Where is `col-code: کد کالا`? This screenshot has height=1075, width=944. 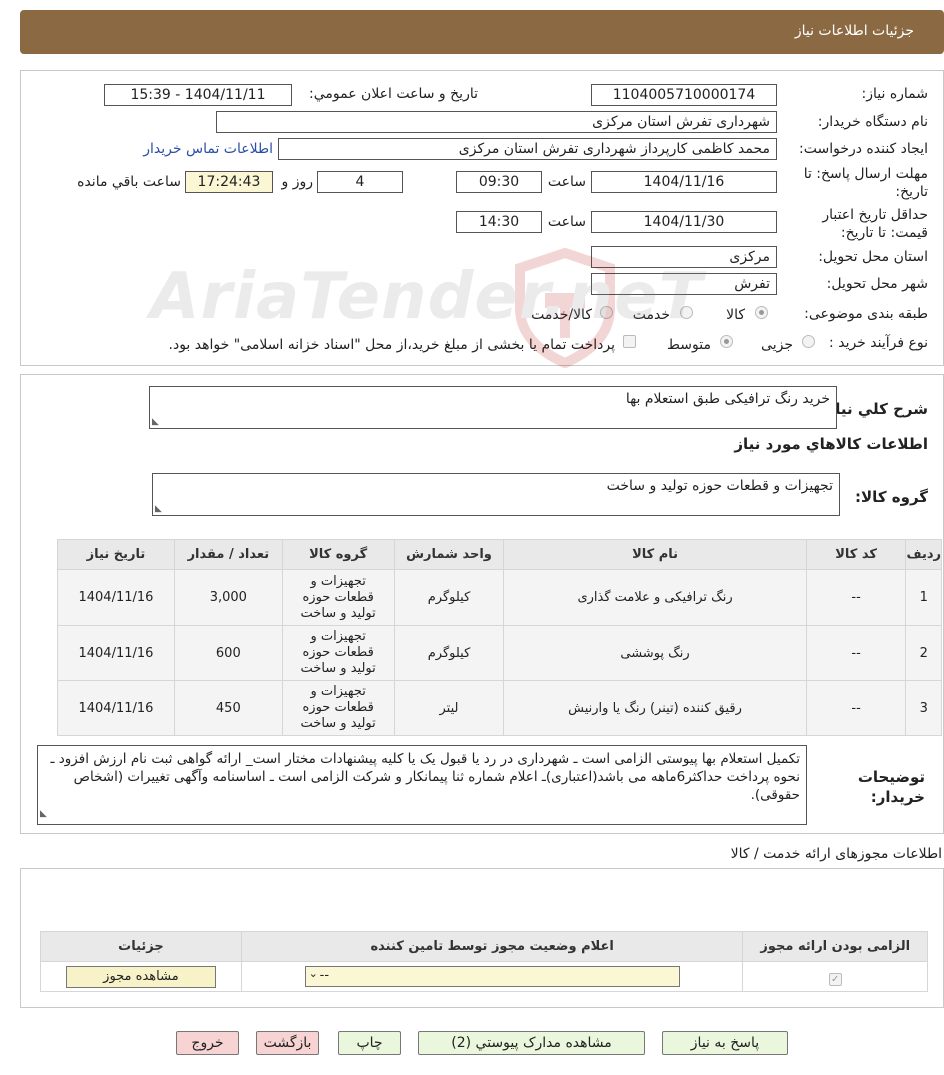
col-code: کد کالا is located at coordinates (856, 554).